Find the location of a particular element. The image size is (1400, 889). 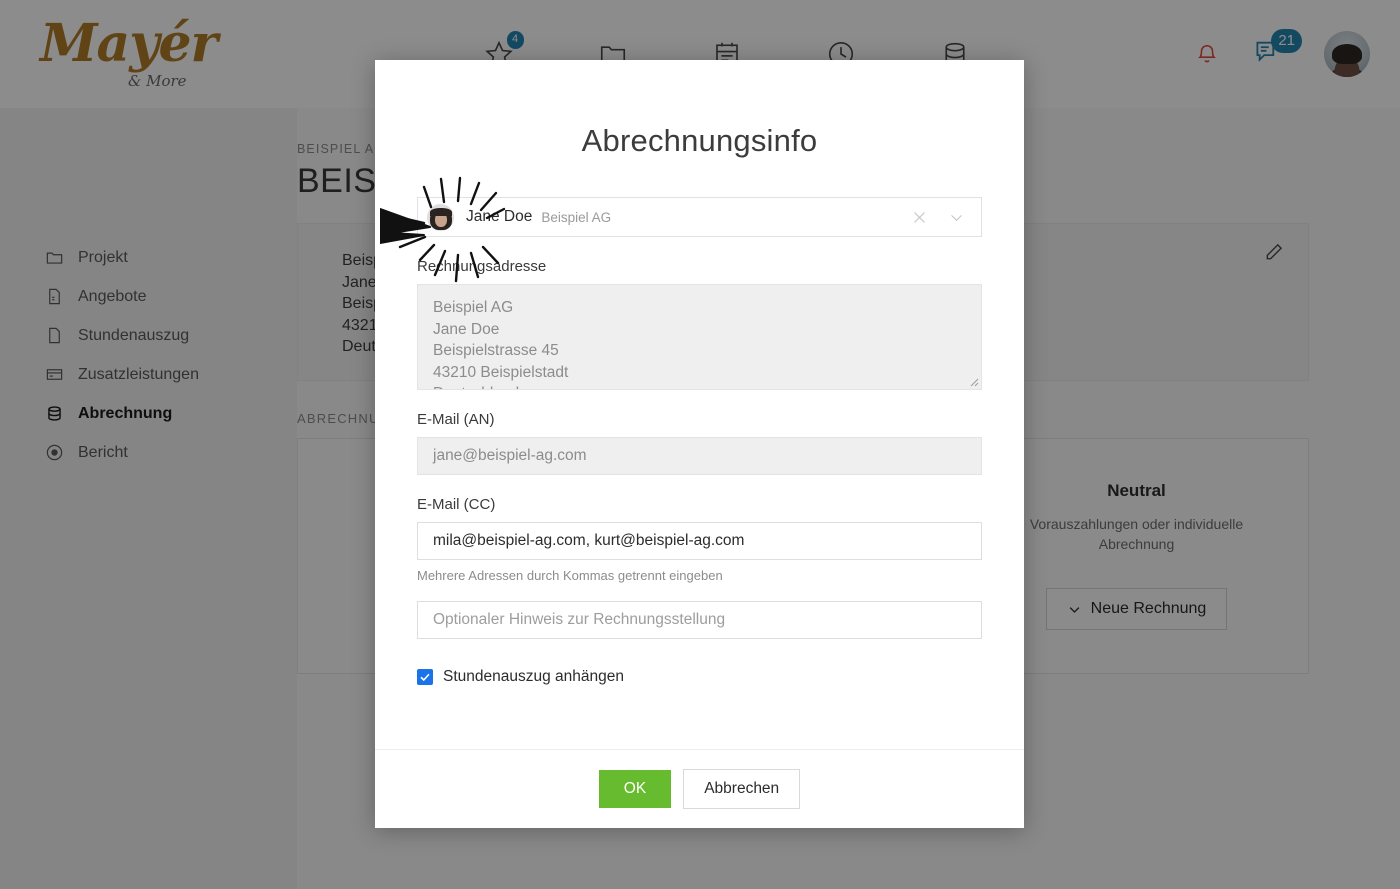

clear-icon is located at coordinates (919, 217).